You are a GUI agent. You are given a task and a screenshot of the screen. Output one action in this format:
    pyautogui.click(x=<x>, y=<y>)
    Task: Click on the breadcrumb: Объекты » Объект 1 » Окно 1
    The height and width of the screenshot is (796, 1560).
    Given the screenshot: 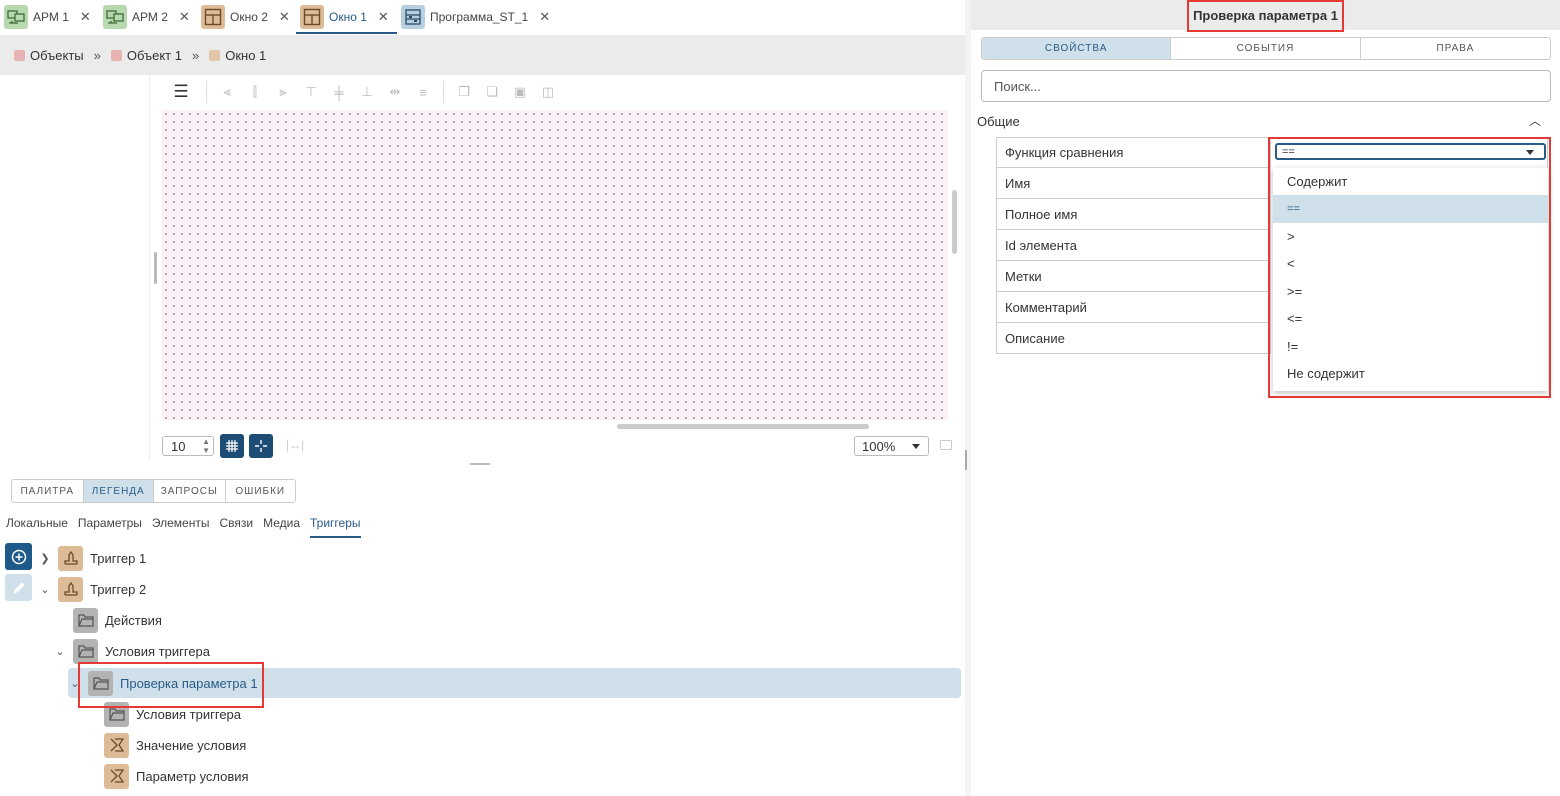 What is the action you would take?
    pyautogui.click(x=482, y=55)
    